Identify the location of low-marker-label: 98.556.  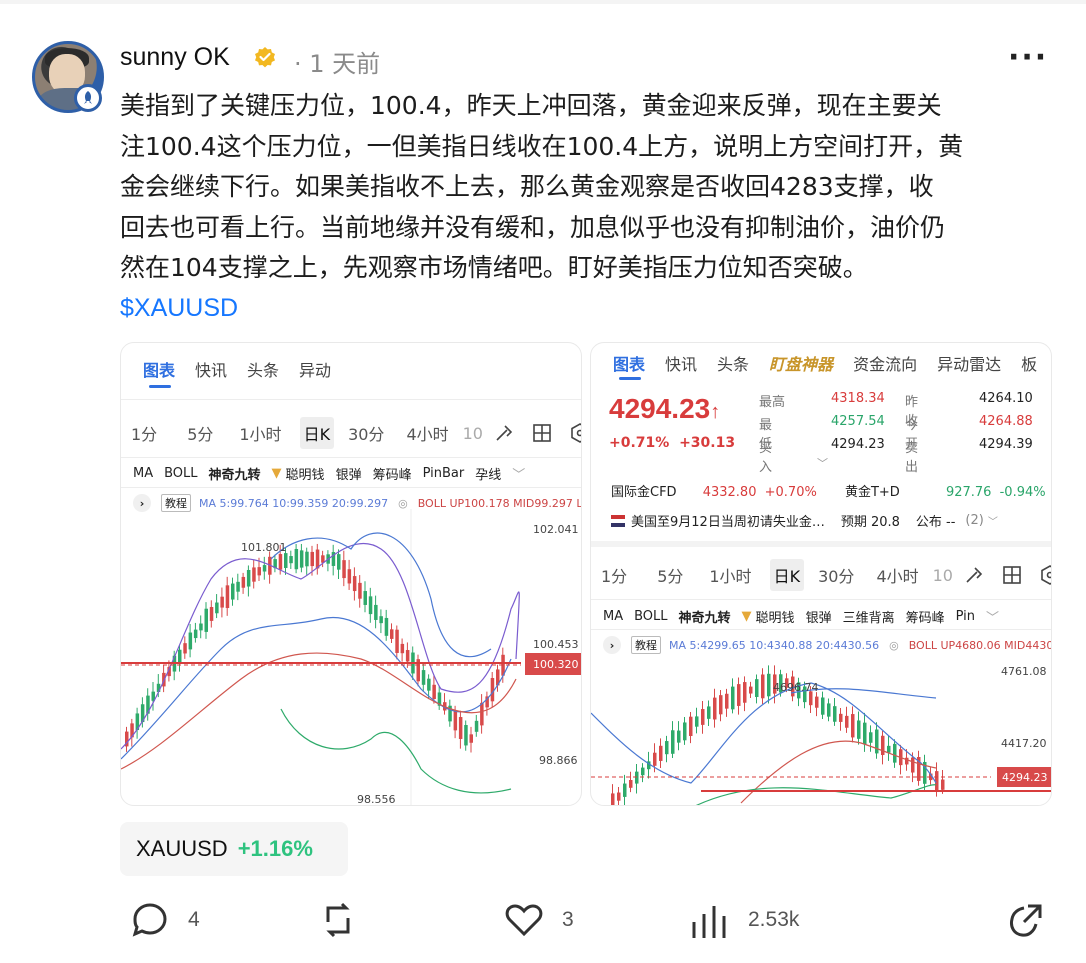
(376, 799).